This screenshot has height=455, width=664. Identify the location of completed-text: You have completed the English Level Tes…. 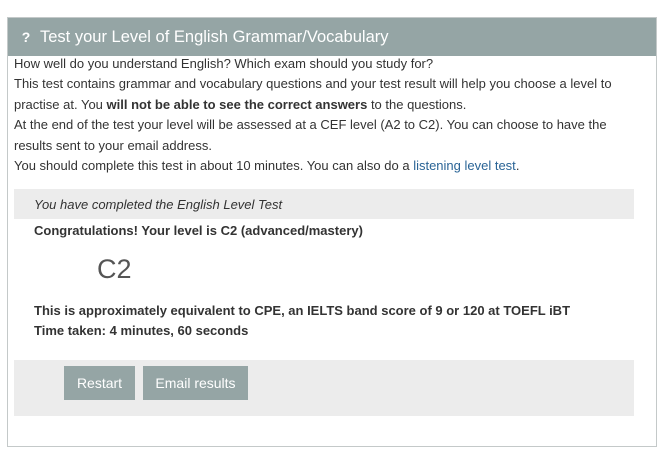
(158, 204).